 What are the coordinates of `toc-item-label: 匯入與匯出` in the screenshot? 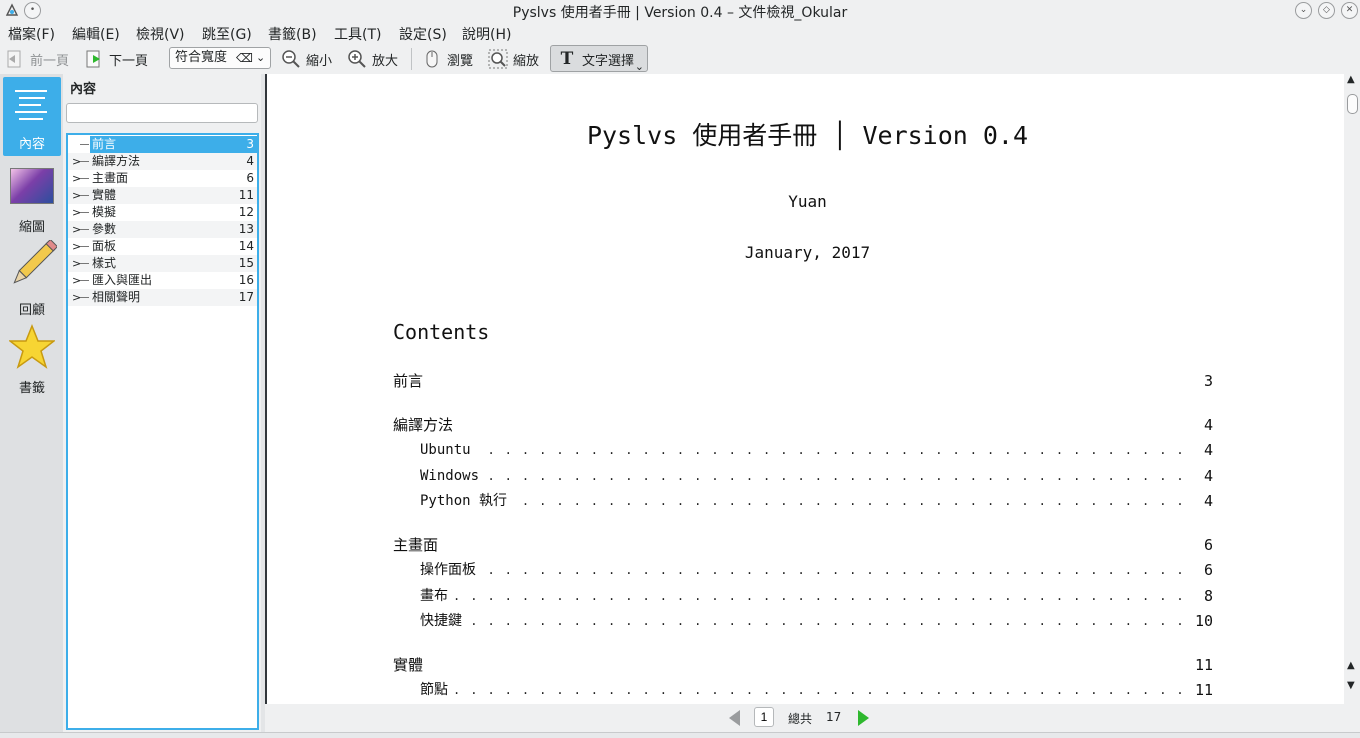 It's located at (122, 280).